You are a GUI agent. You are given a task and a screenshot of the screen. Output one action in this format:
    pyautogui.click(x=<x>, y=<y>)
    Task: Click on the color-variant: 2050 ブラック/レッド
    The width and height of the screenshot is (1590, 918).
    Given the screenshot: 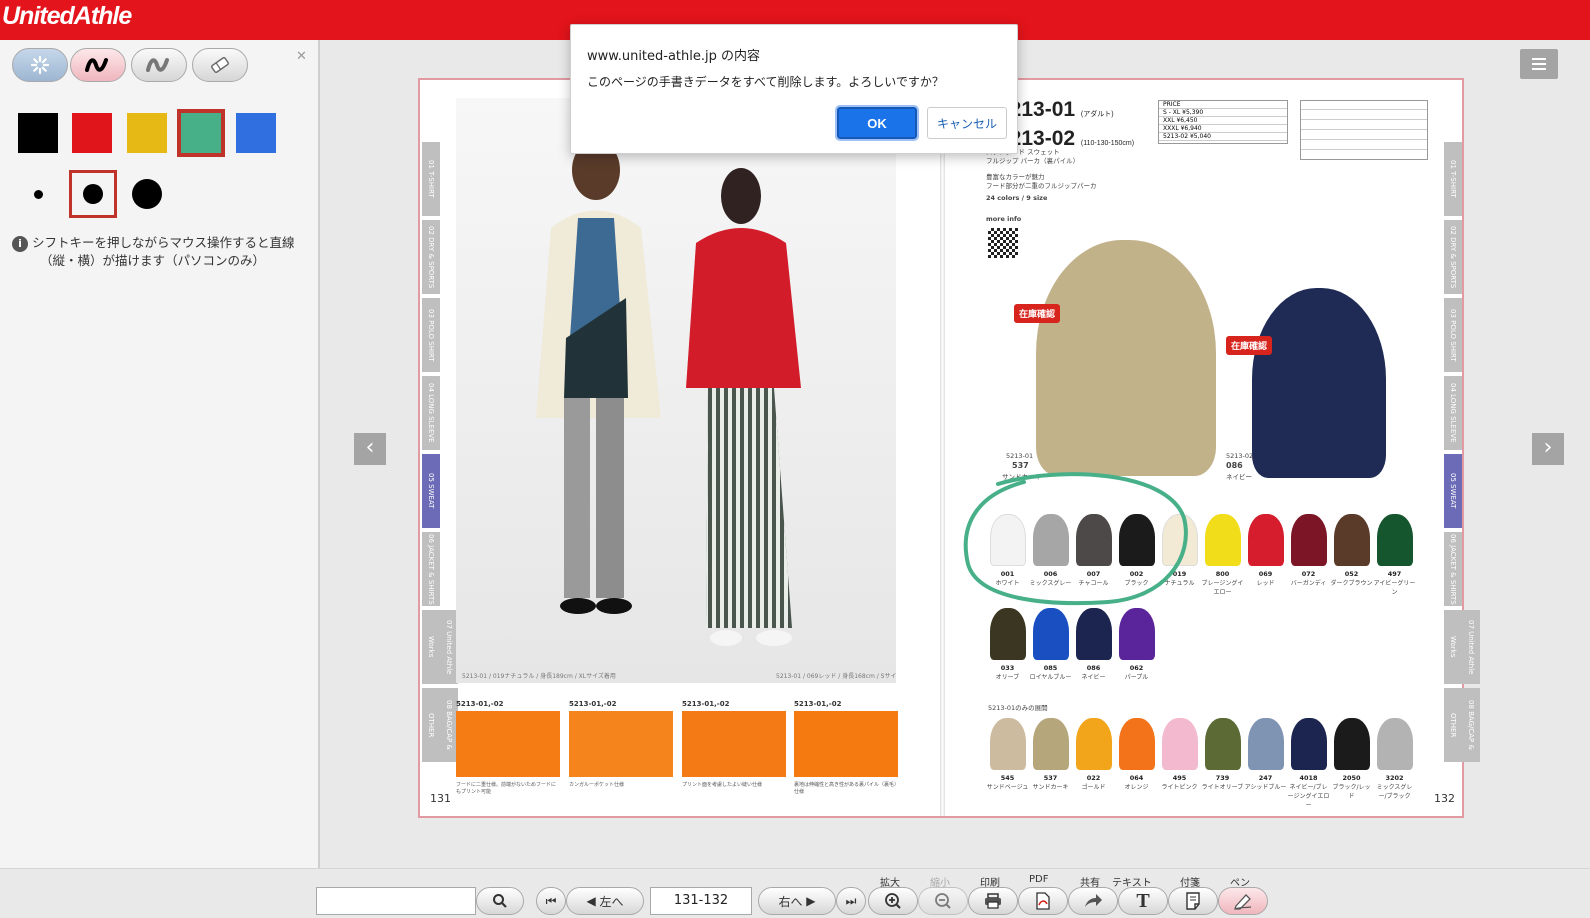 What is the action you would take?
    pyautogui.click(x=1351, y=763)
    